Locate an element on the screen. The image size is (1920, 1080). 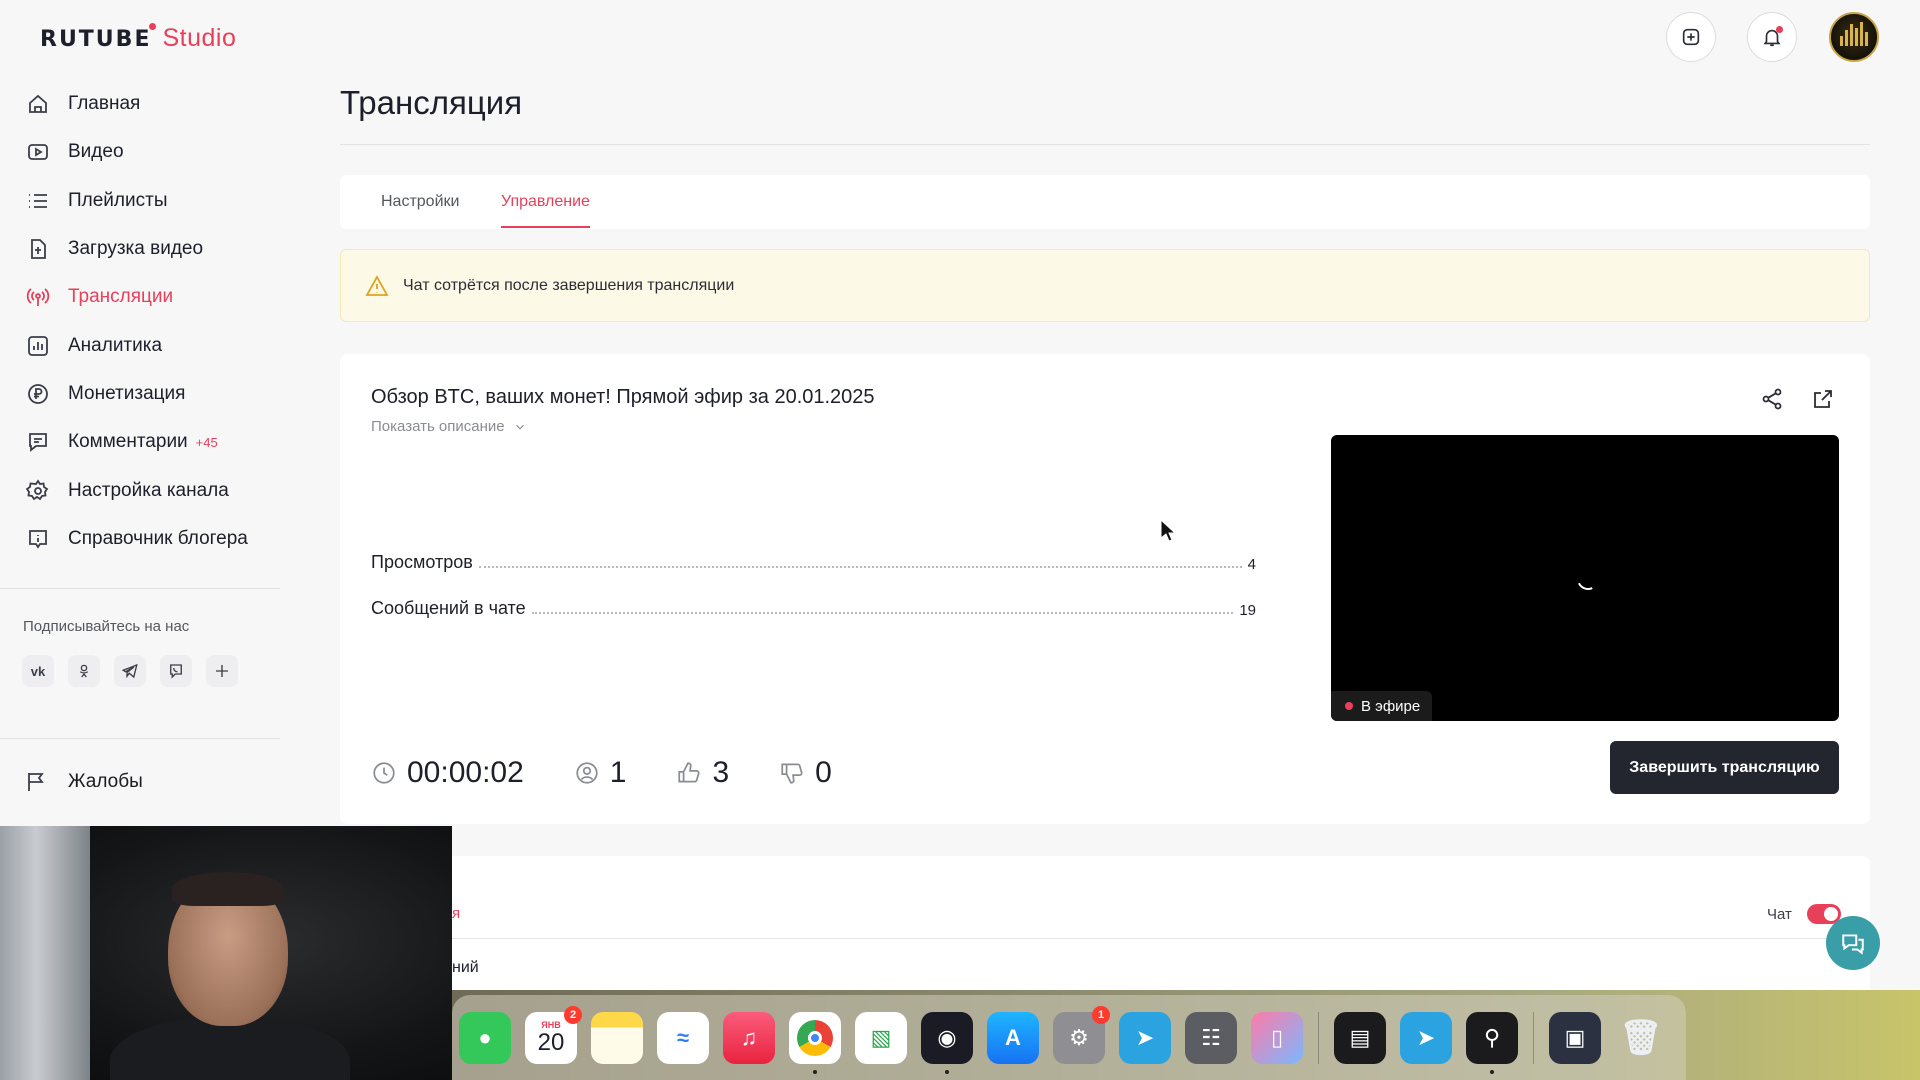
sidebar-item-playlists: Плейлисты is located at coordinates (154, 201).